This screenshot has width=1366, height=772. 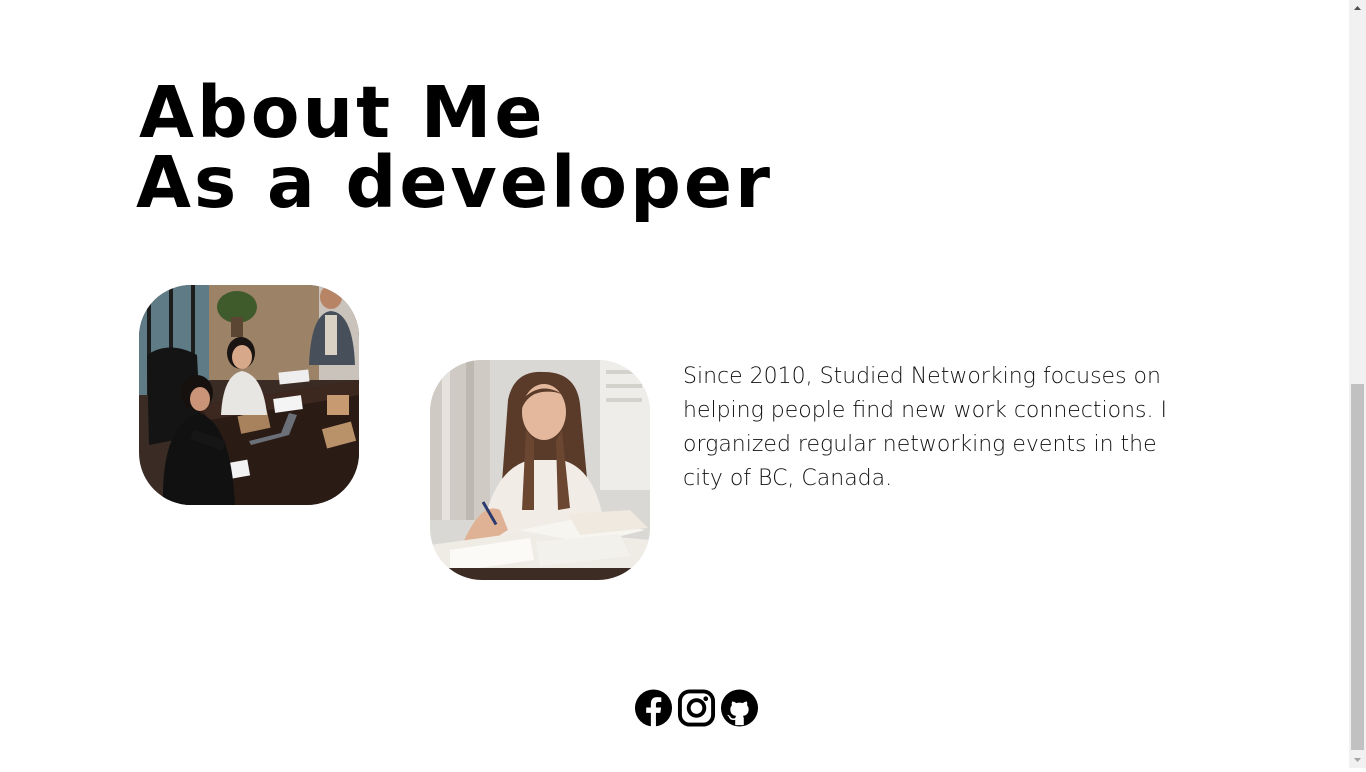 I want to click on vertical-scrollbar, so click(x=1357, y=384).